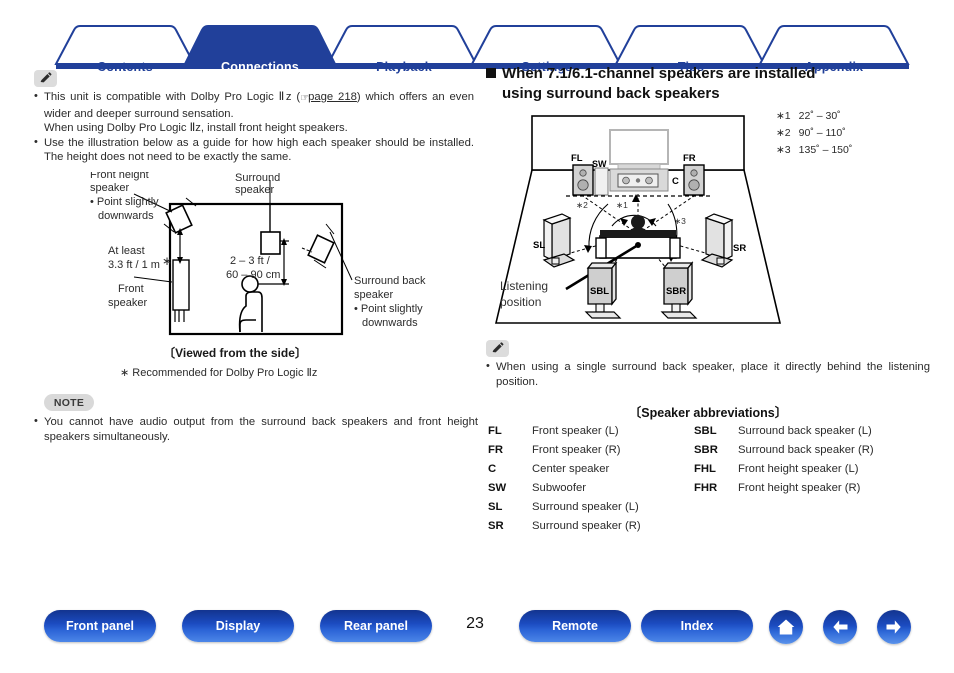 The width and height of the screenshot is (954, 673). What do you see at coordinates (124, 202) in the screenshot?
I see `label-front-height-b1: • Point slightly` at bounding box center [124, 202].